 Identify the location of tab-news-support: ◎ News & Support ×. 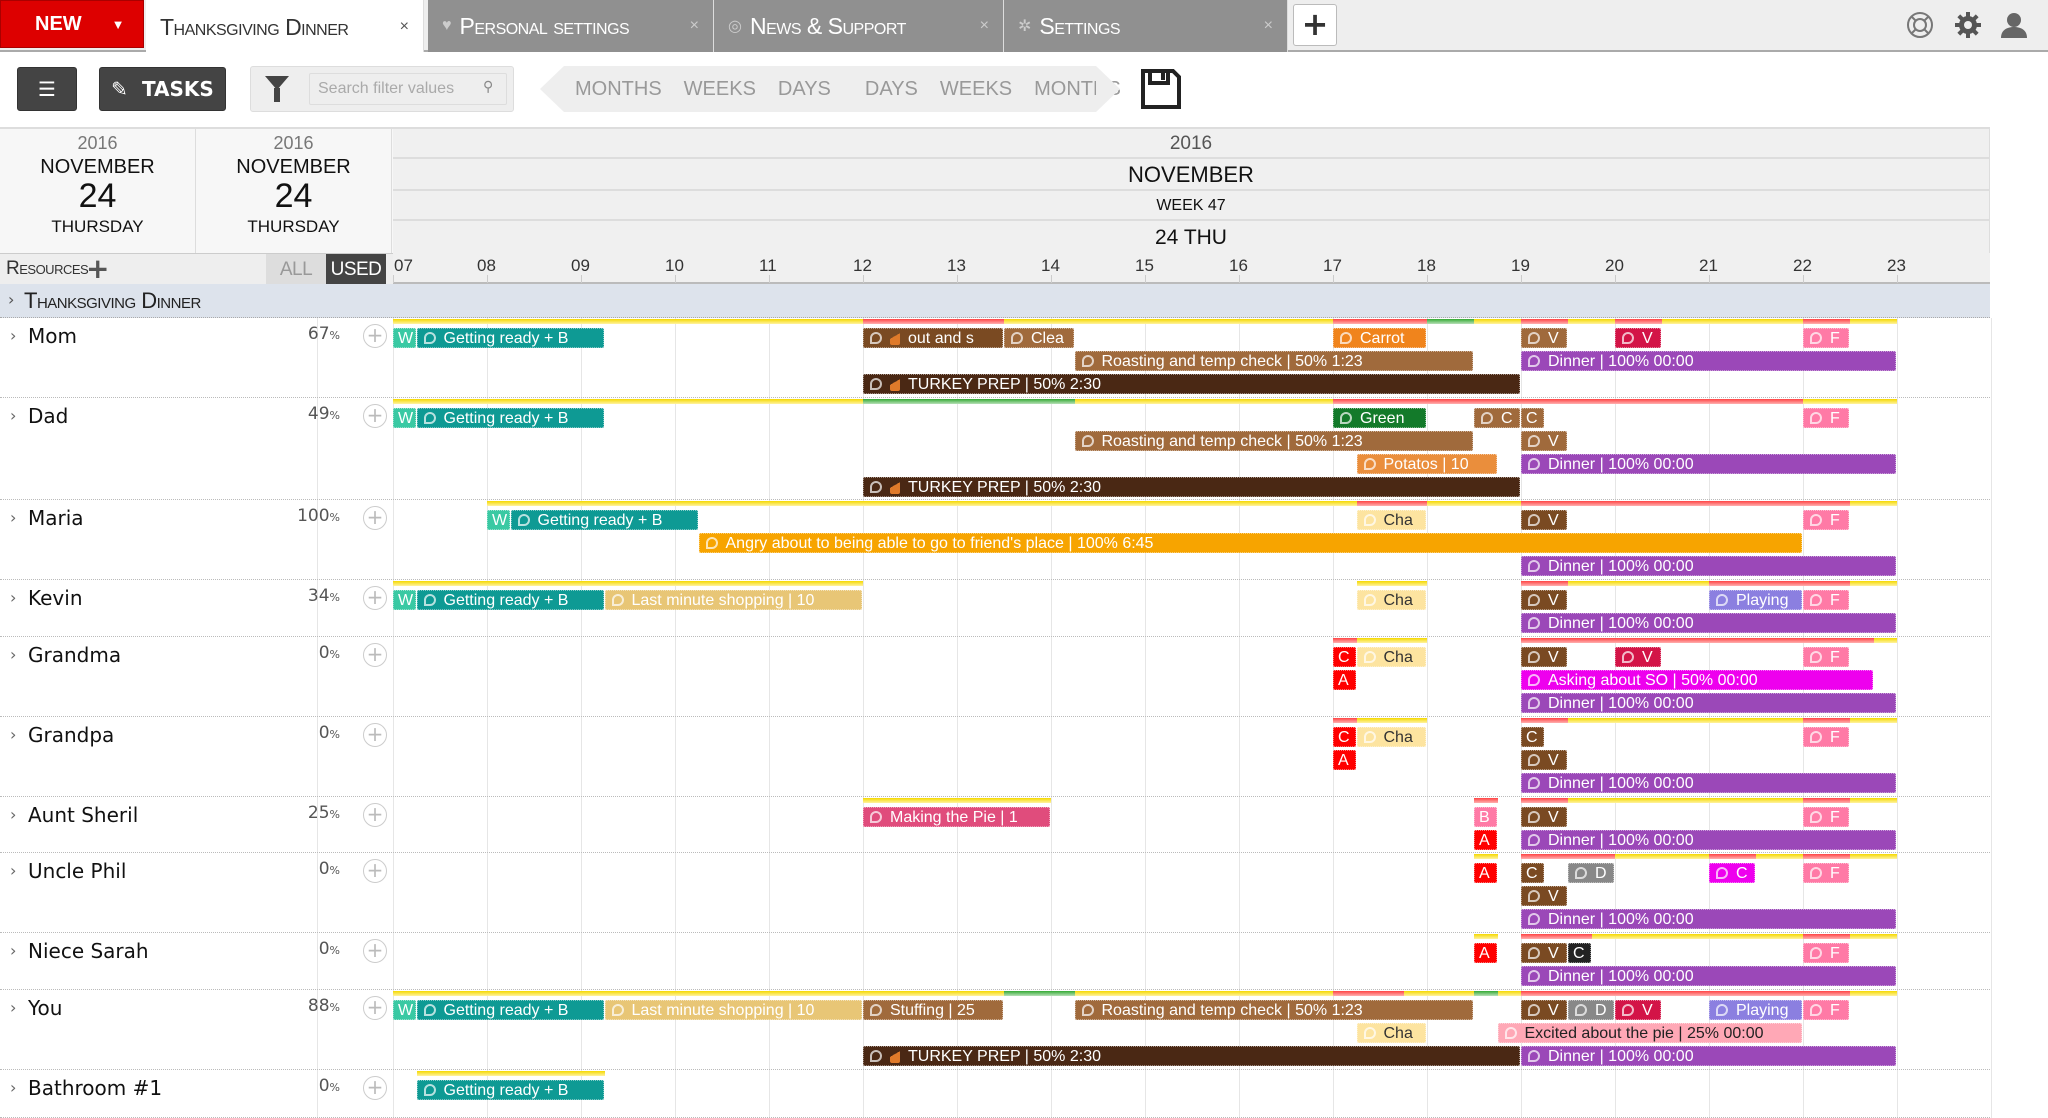
(859, 26).